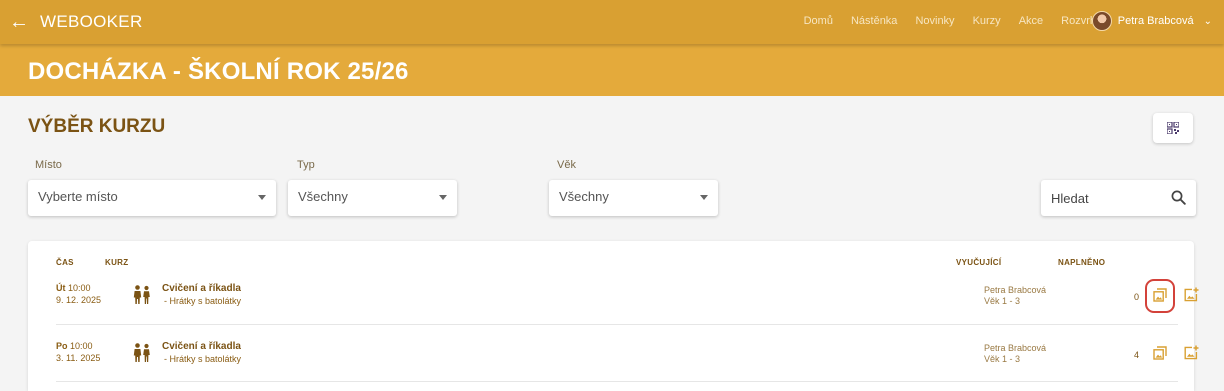  I want to click on user-menu: Petra Brabcová ⌄, so click(1151, 21).